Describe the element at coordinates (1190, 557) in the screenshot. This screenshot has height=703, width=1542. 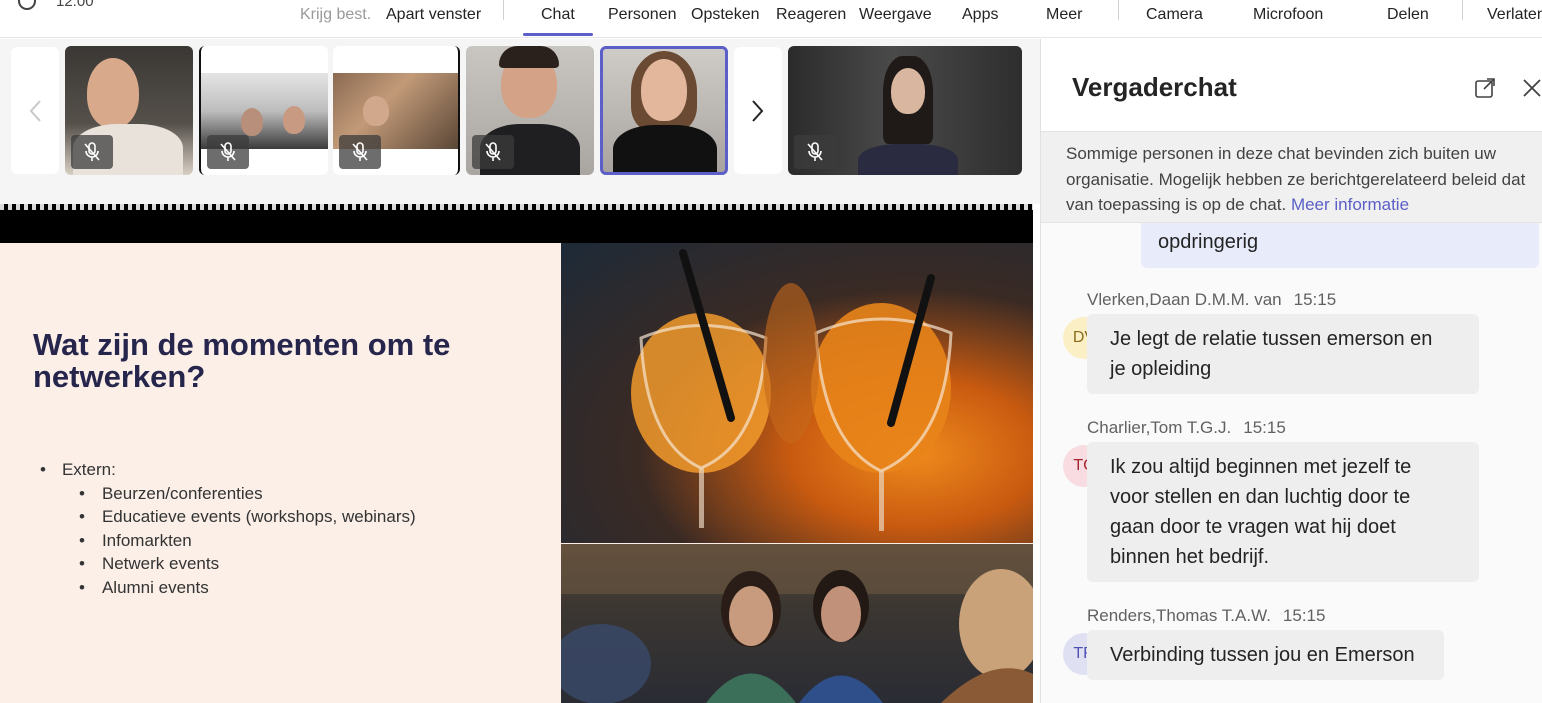
I see `message-line: binnen het bedrijf.` at that location.